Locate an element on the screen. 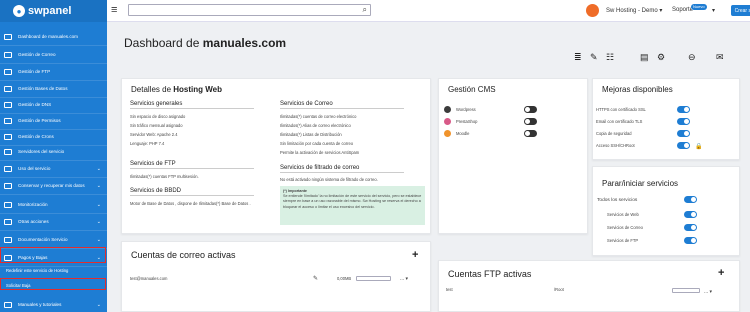 The height and width of the screenshot is (312, 750). sidebar-item-label: Gestión Bases de Datos is located at coordinates (43, 88).